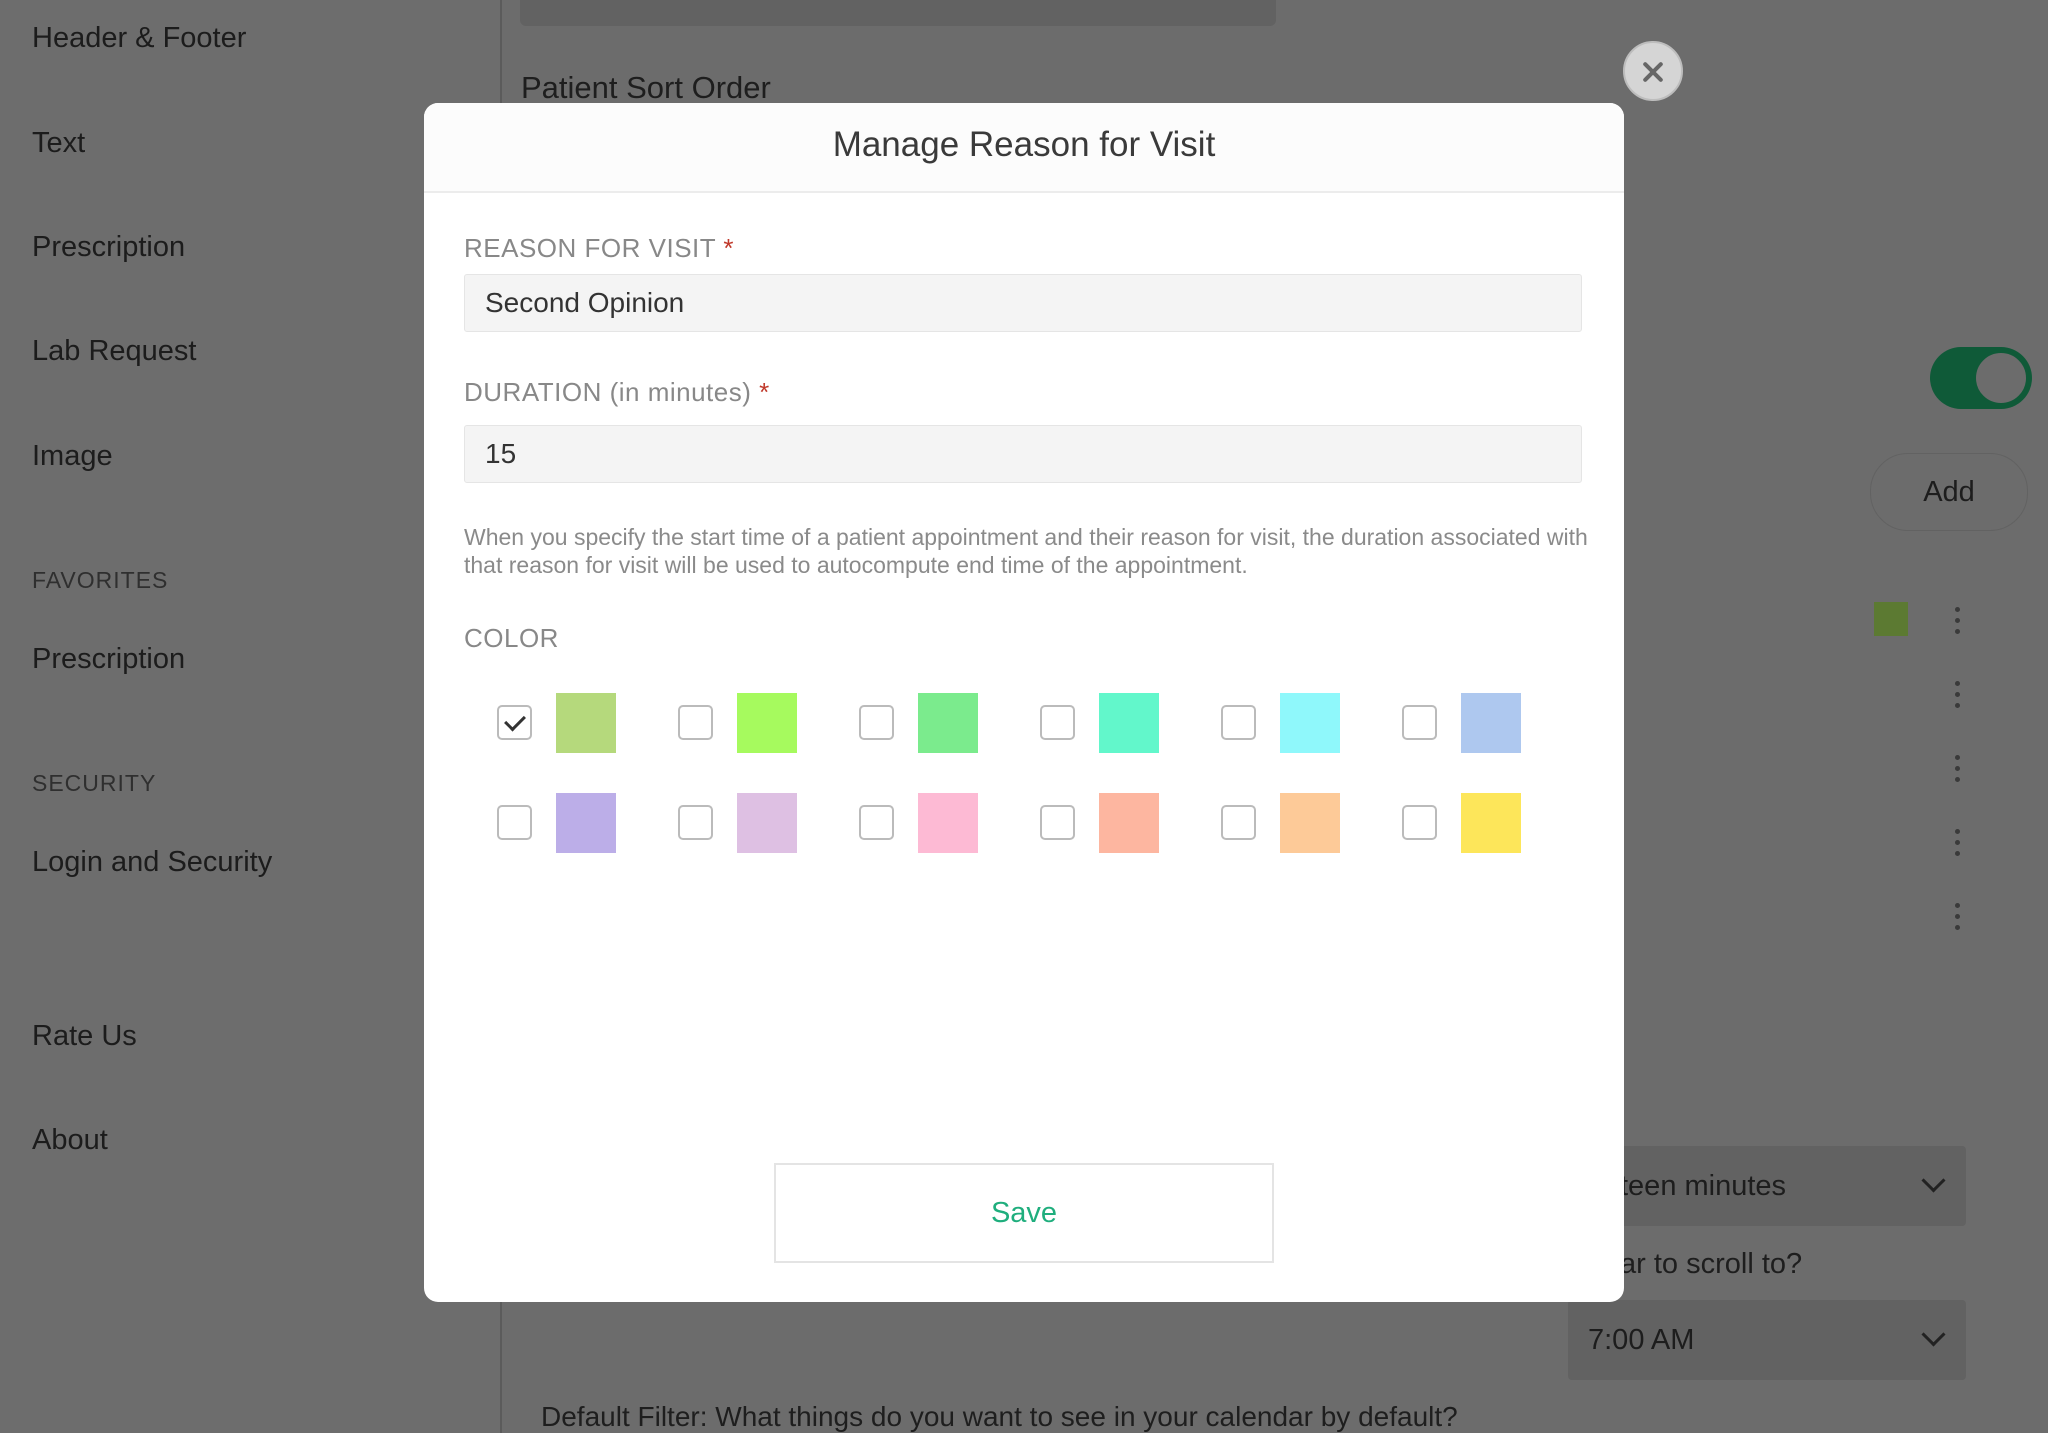 This screenshot has width=2048, height=1433. What do you see at coordinates (114, 351) in the screenshot?
I see `sidebar-item-lab-request: Lab Request` at bounding box center [114, 351].